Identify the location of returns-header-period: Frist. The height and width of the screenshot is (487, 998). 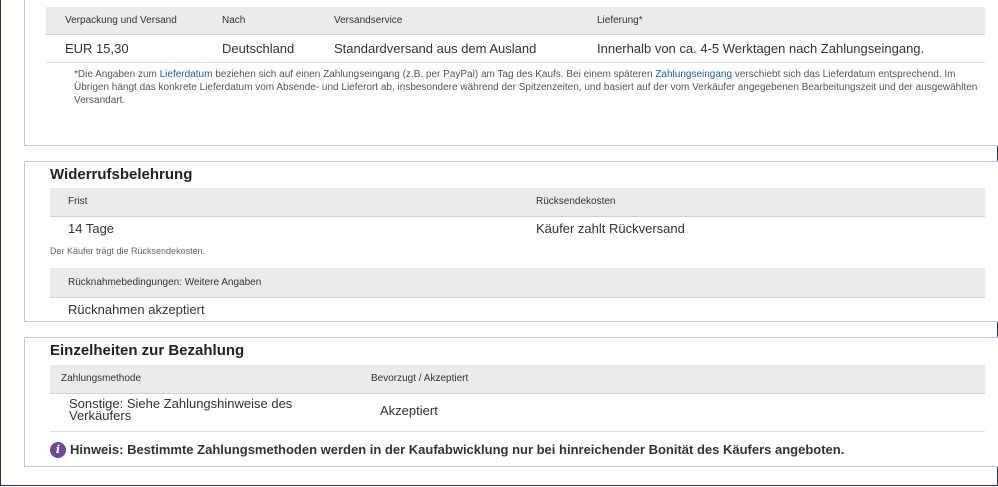
(78, 201).